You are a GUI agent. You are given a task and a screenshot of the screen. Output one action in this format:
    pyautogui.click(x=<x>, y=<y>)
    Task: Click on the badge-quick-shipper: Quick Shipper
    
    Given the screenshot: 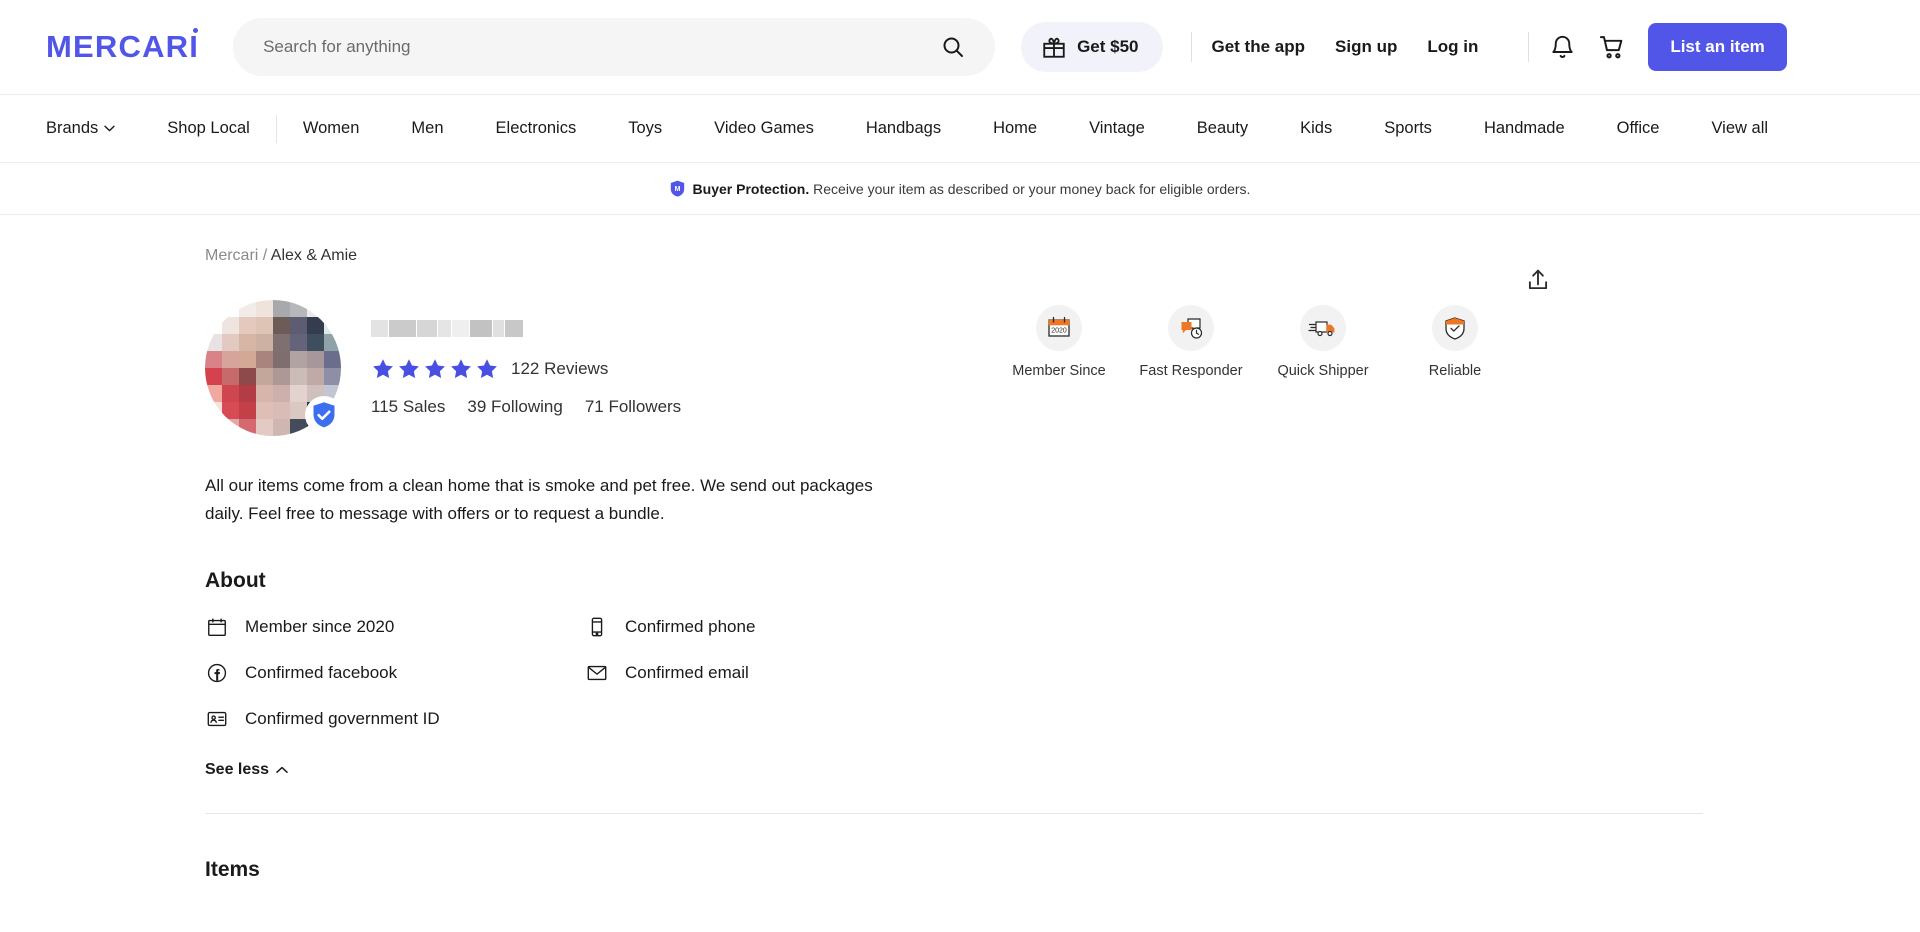 What is the action you would take?
    pyautogui.click(x=1323, y=343)
    